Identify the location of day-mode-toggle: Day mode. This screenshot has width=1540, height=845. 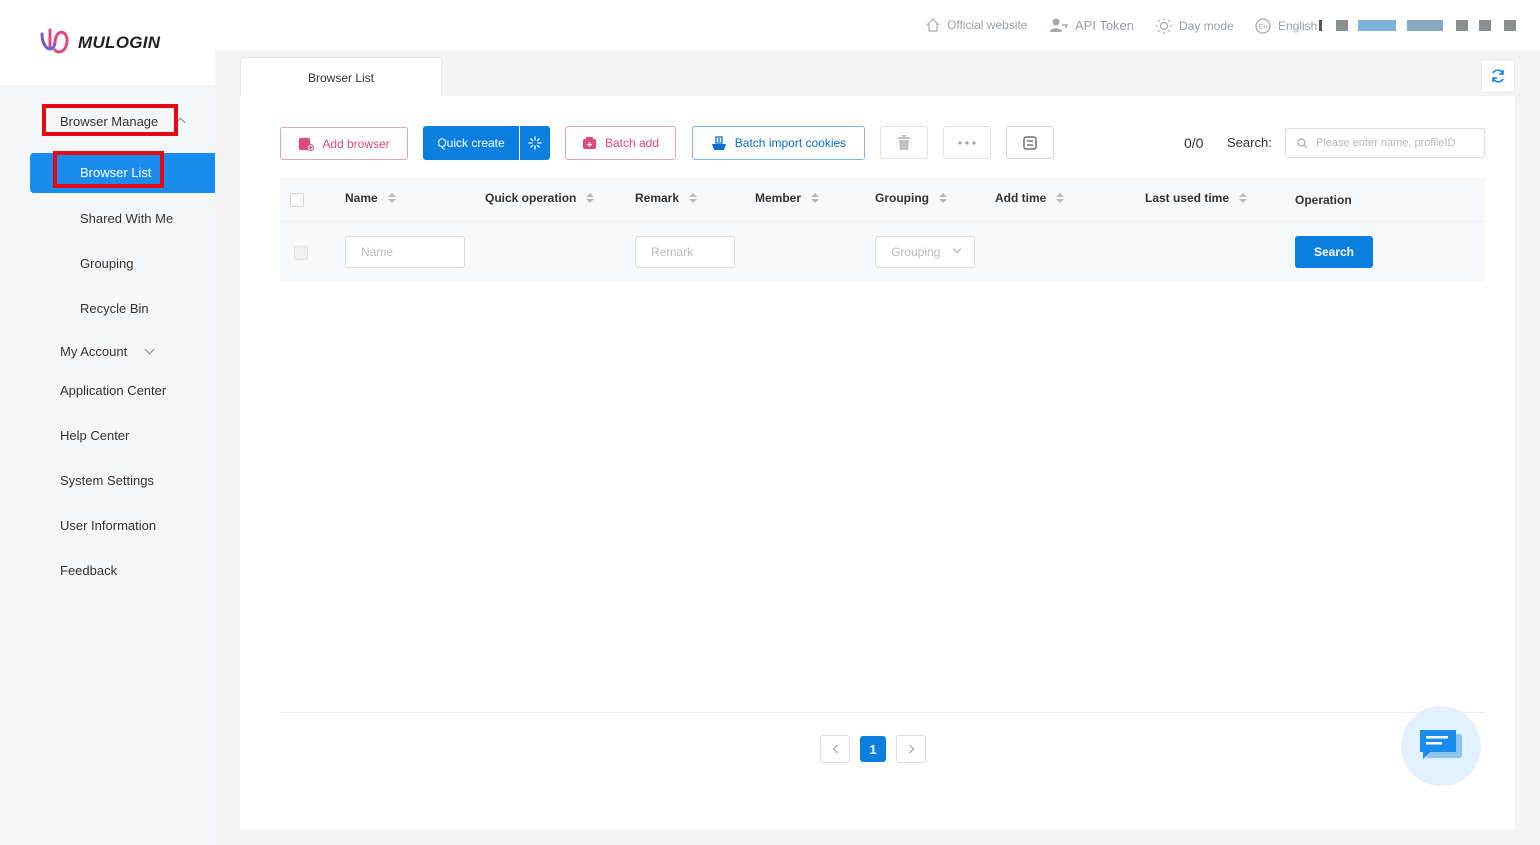
(1194, 26).